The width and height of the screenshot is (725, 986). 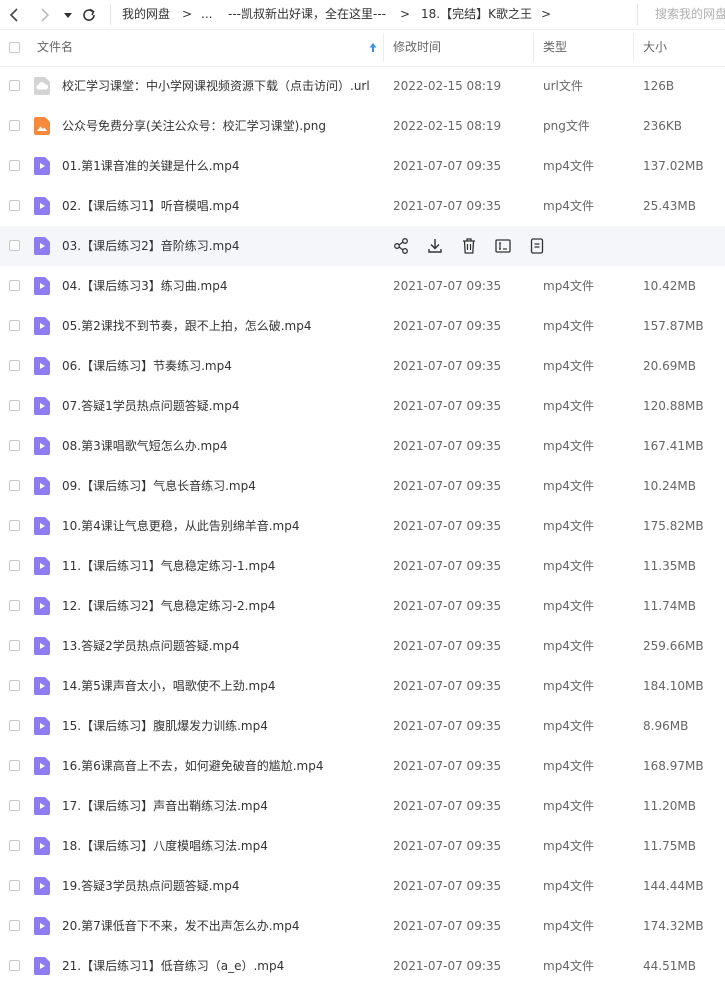 What do you see at coordinates (690, 14) in the screenshot?
I see `search-input: 搜索我的网盘` at bounding box center [690, 14].